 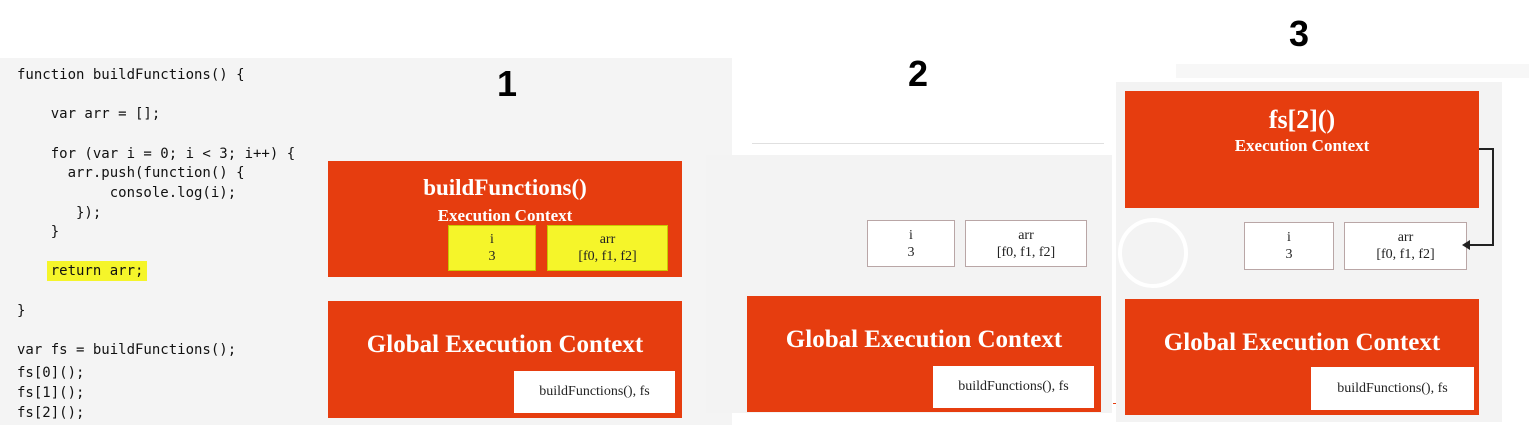 What do you see at coordinates (507, 83) in the screenshot?
I see `step-number-1: 1` at bounding box center [507, 83].